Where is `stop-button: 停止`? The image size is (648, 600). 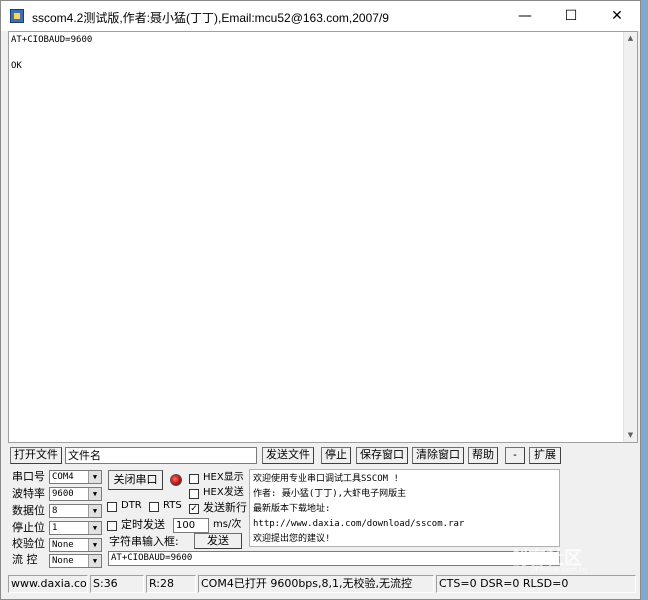
stop-button: 停止 is located at coordinates (336, 455).